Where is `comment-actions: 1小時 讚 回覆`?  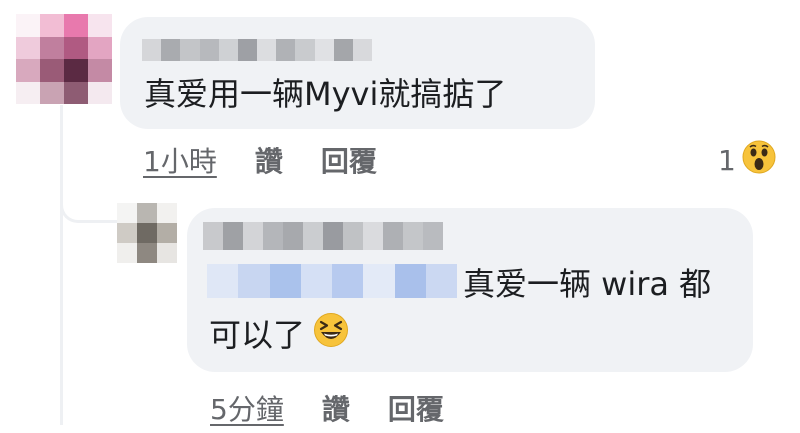
comment-actions: 1小時 讚 回覆 is located at coordinates (260, 160).